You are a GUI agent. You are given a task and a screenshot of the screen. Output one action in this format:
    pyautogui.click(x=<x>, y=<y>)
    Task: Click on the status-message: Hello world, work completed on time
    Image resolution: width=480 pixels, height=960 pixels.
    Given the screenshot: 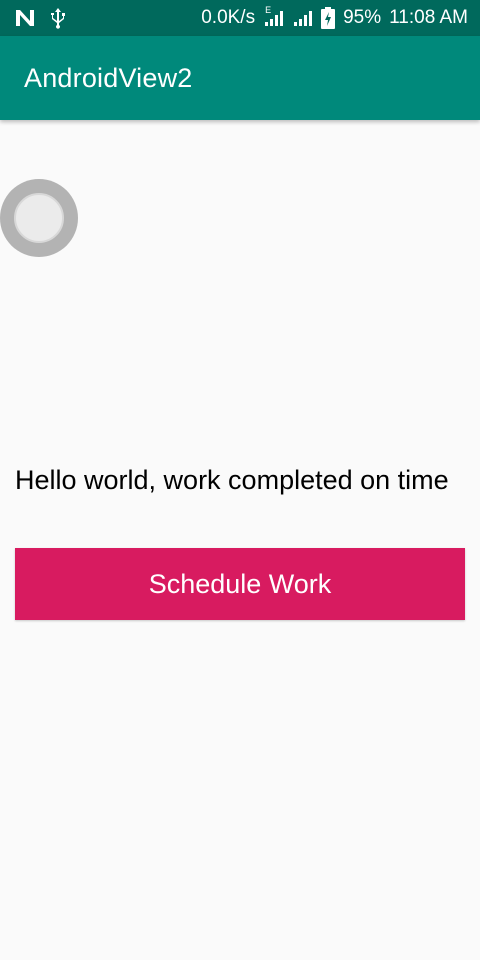 What is the action you would take?
    pyautogui.click(x=232, y=480)
    